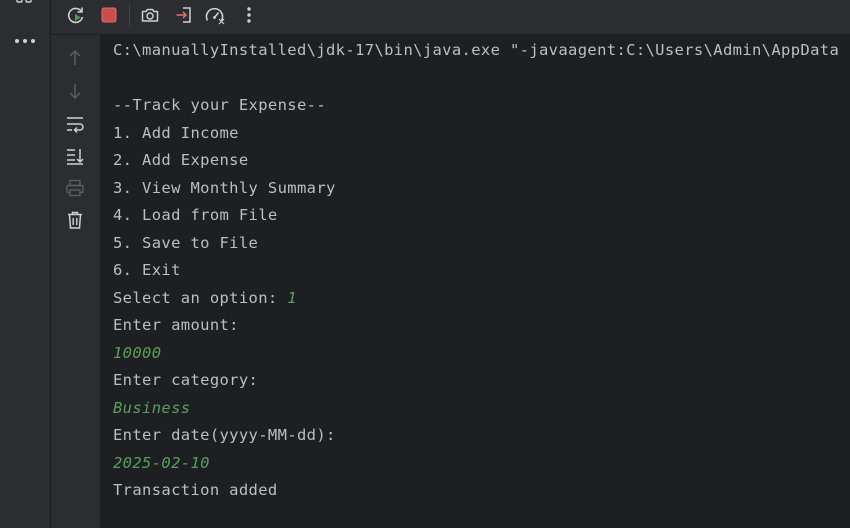 Image resolution: width=850 pixels, height=528 pixels. I want to click on date-prompt: Enter date(yyyy-MM-dd):, so click(224, 435).